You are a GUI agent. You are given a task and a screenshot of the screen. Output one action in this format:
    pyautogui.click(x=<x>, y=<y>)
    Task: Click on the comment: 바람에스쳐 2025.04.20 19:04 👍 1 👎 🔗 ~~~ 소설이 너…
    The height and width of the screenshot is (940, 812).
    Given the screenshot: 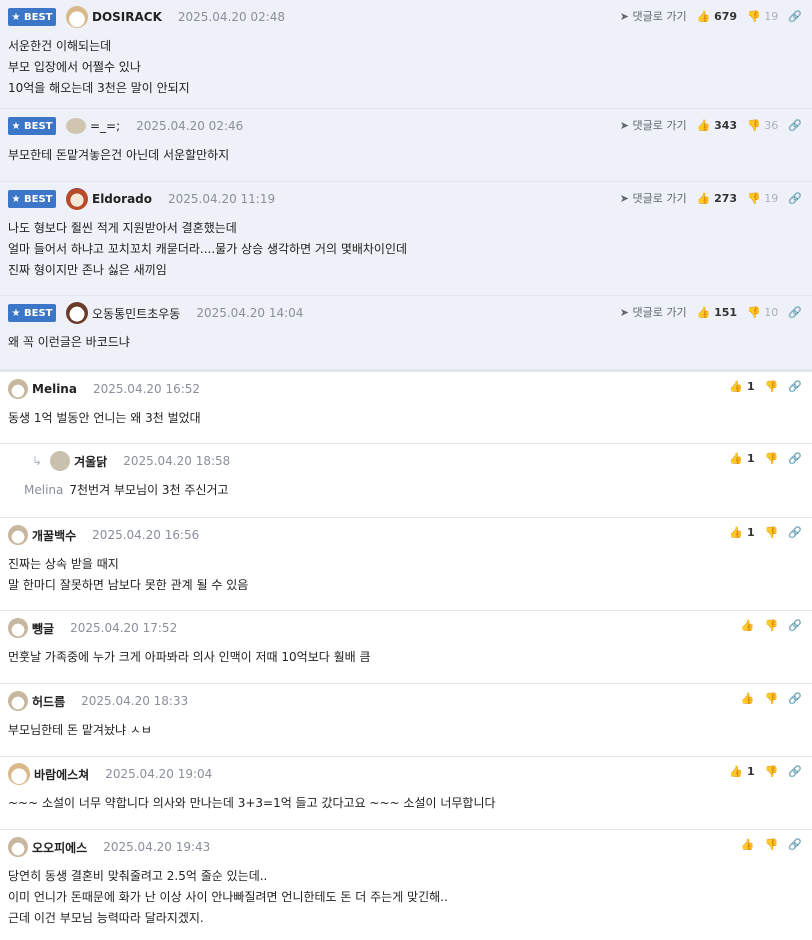 What is the action you would take?
    pyautogui.click(x=406, y=793)
    